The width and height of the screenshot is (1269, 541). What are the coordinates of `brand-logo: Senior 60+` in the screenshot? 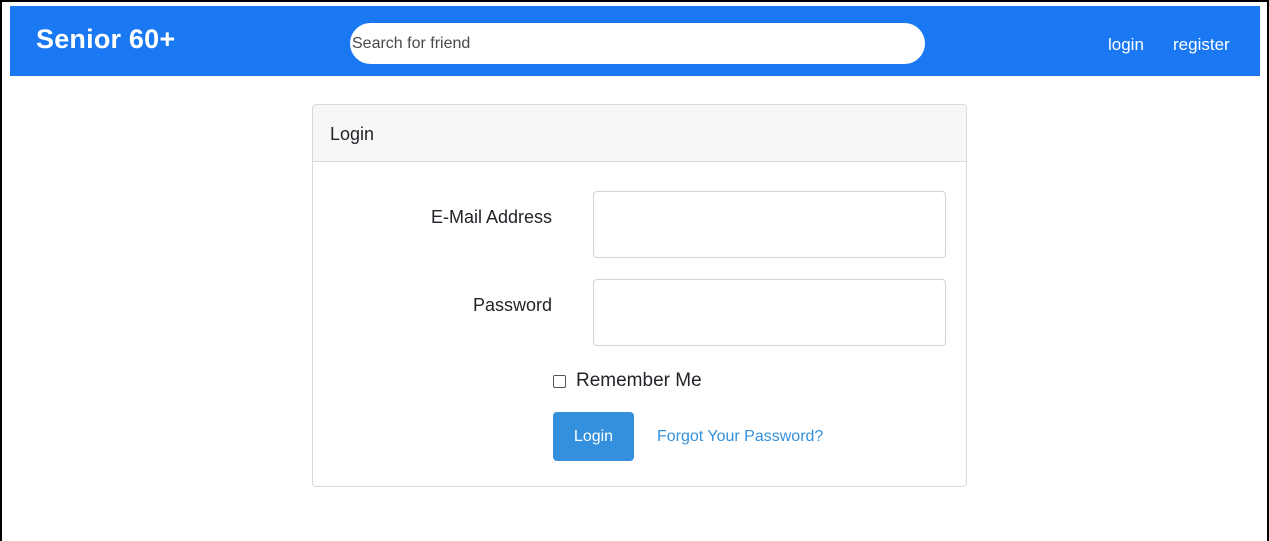 It's located at (105, 39).